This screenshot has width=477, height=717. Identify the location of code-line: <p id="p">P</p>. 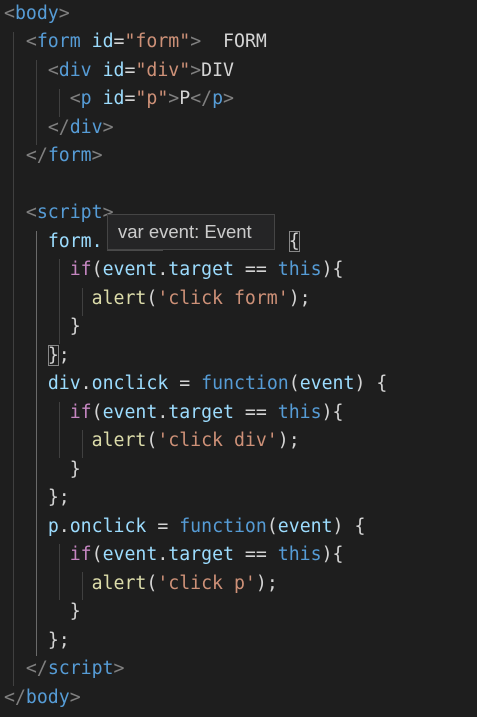
(119, 99).